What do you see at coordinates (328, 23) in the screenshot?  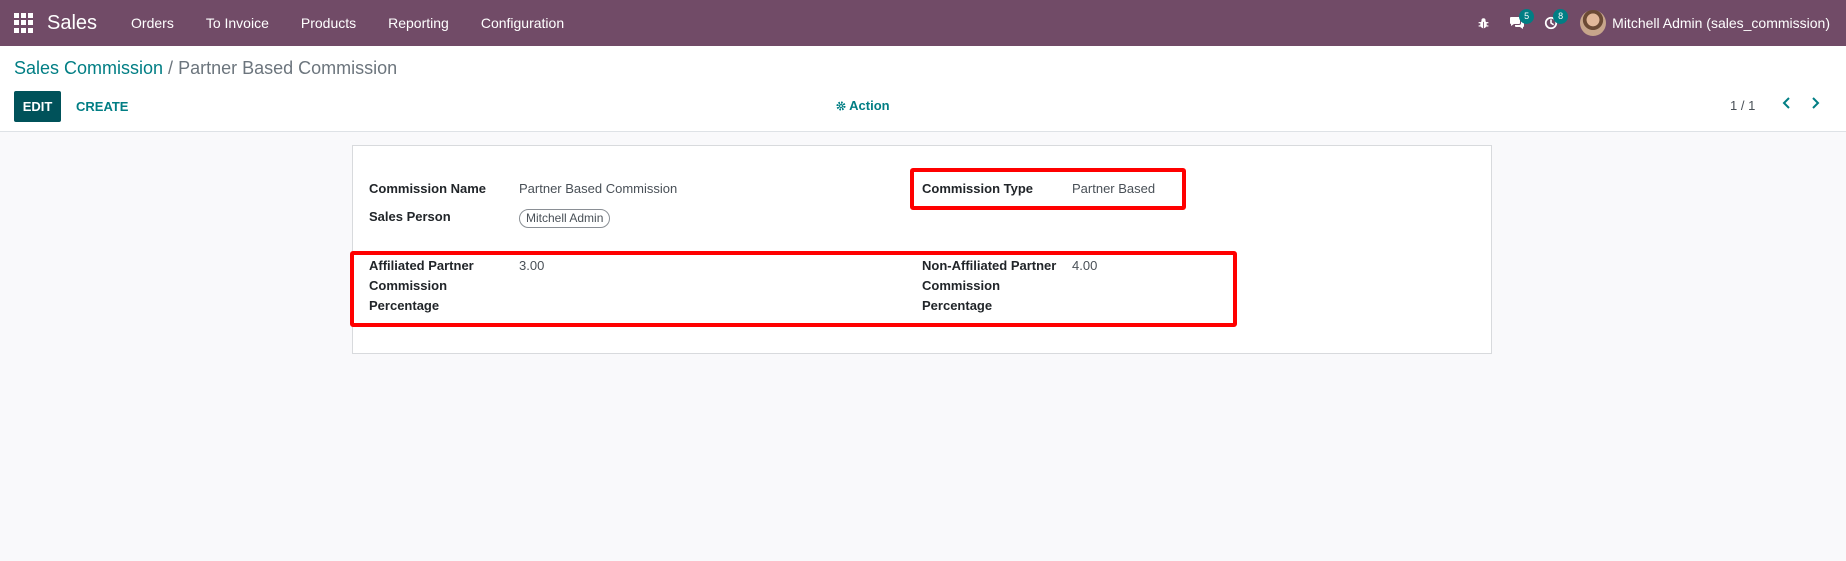 I see `menu-products: Products` at bounding box center [328, 23].